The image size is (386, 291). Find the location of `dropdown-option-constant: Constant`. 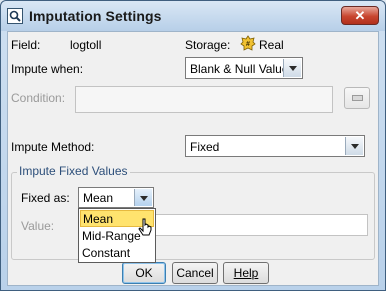

dropdown-option-constant: Constant is located at coordinates (117, 253).